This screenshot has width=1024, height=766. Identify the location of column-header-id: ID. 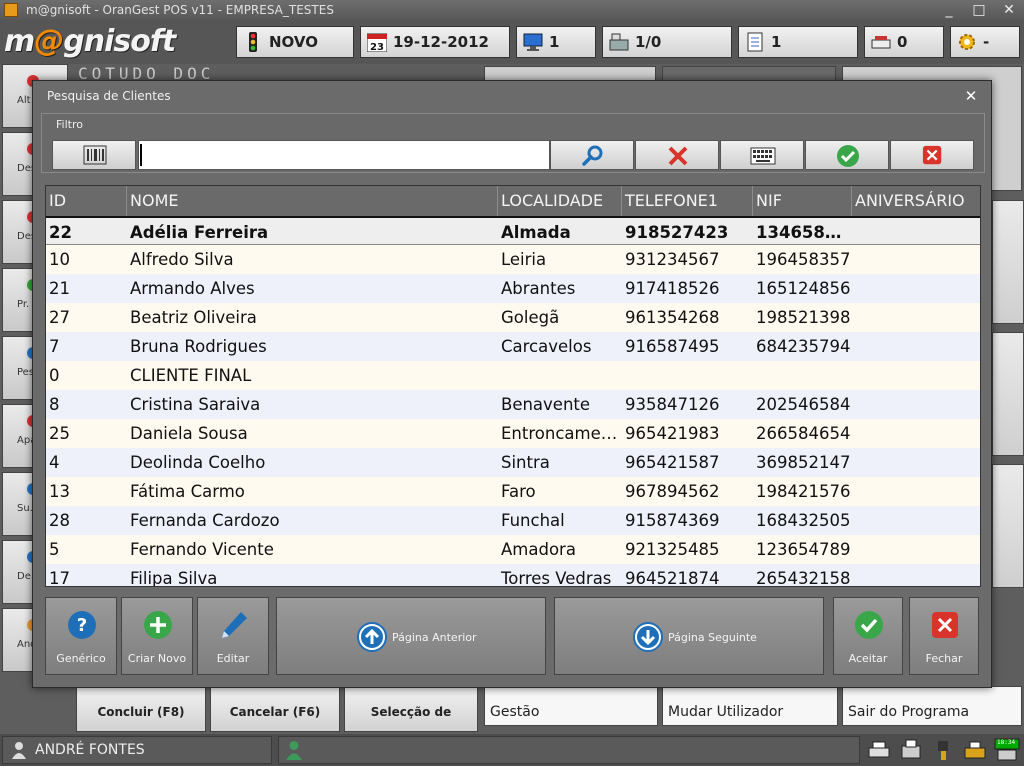
(86, 201).